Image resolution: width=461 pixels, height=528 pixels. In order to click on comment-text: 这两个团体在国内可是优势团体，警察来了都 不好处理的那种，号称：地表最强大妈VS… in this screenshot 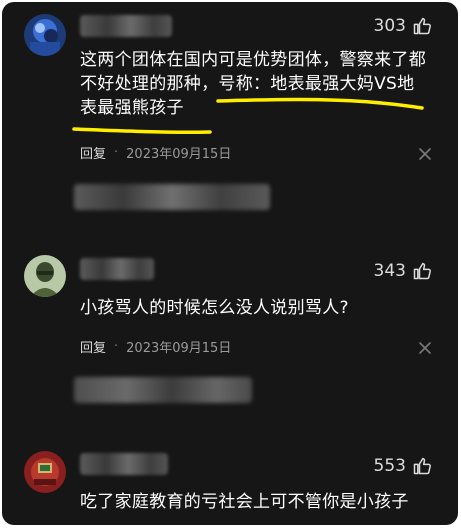, I will do `click(253, 84)`.